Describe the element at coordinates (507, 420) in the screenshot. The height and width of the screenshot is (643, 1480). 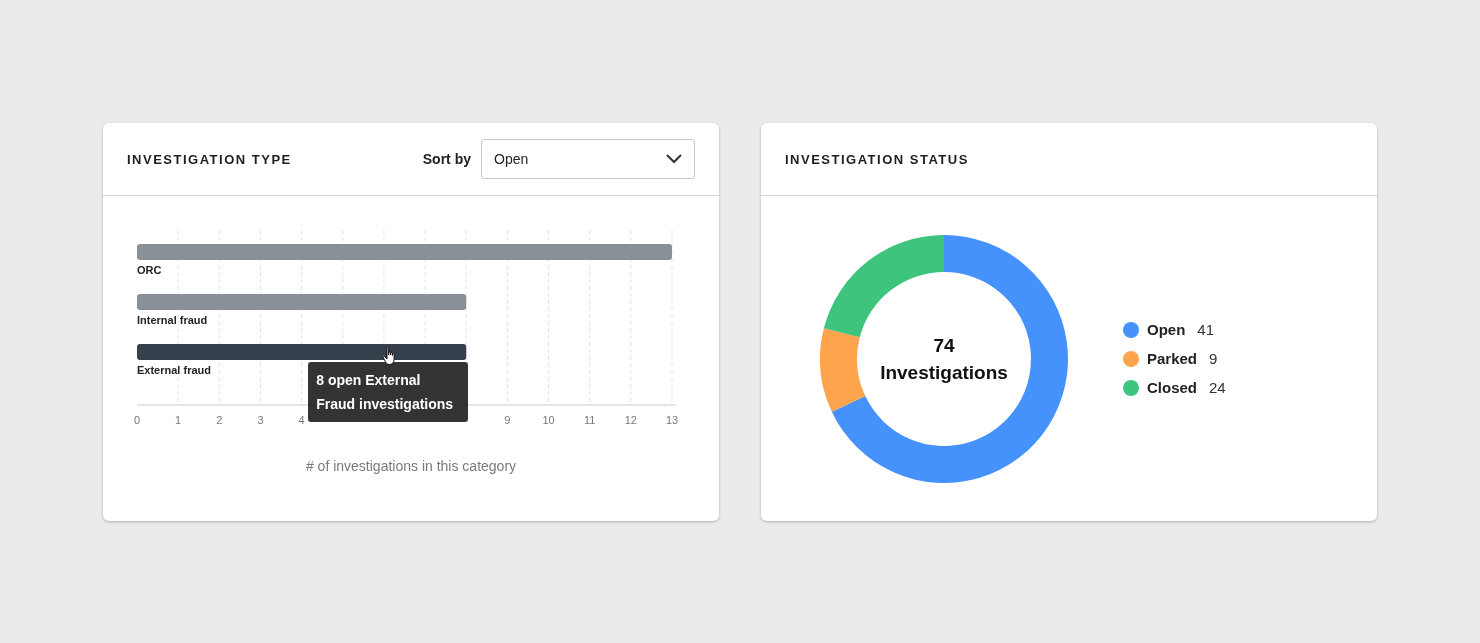
I see `tick-label: 9` at that location.